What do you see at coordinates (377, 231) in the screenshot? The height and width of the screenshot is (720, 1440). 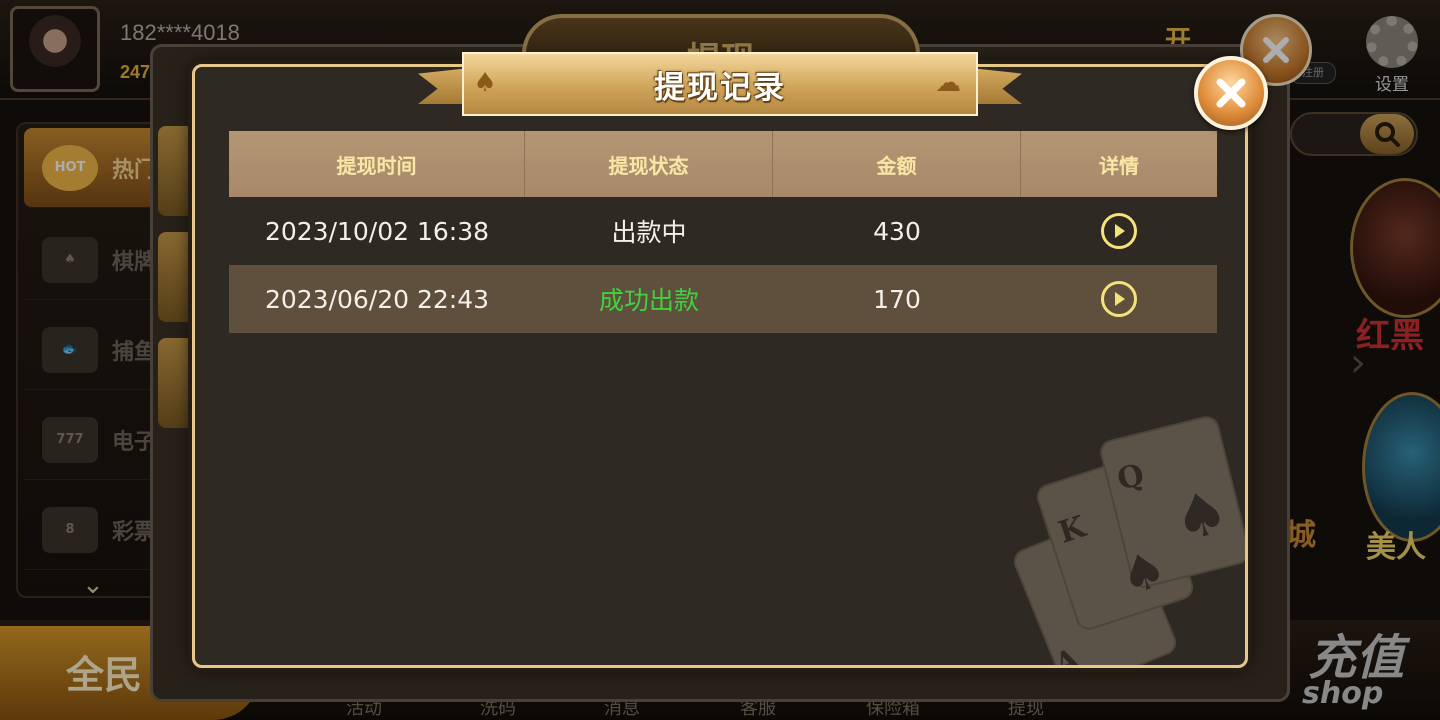 I see `cell-time: 2023/10/02 16:38` at bounding box center [377, 231].